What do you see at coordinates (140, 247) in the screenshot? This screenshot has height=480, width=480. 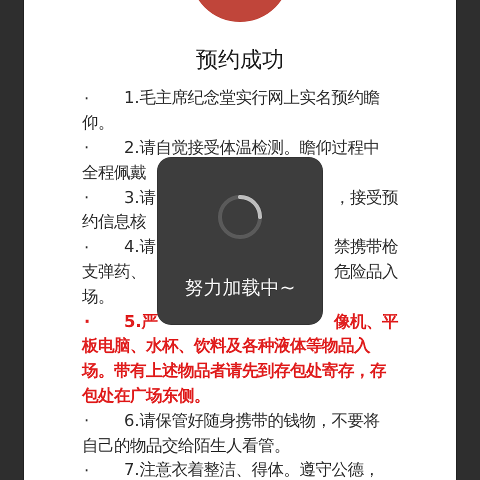 I see `notice-text: 4.请` at bounding box center [140, 247].